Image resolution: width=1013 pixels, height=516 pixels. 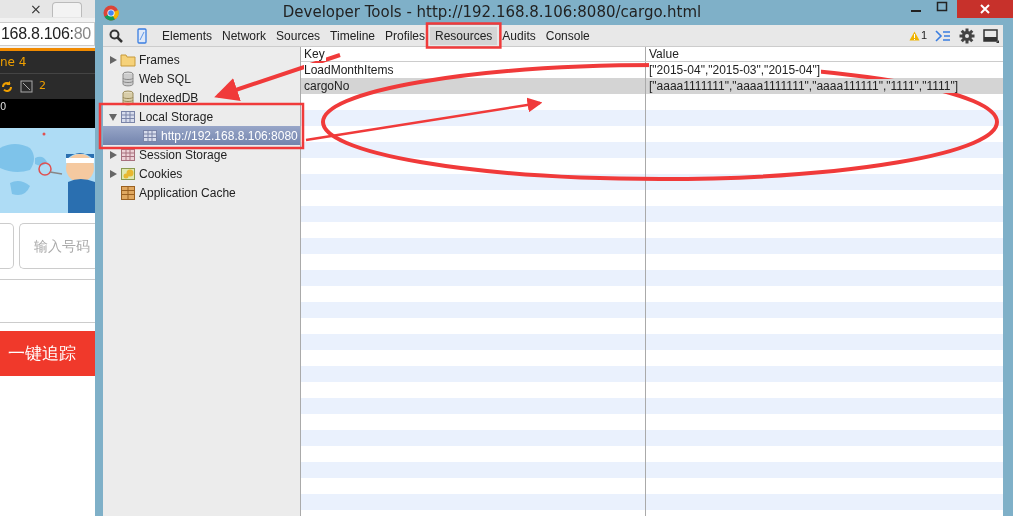 I want to click on tree-item: IndexedDB, so click(x=169, y=97).